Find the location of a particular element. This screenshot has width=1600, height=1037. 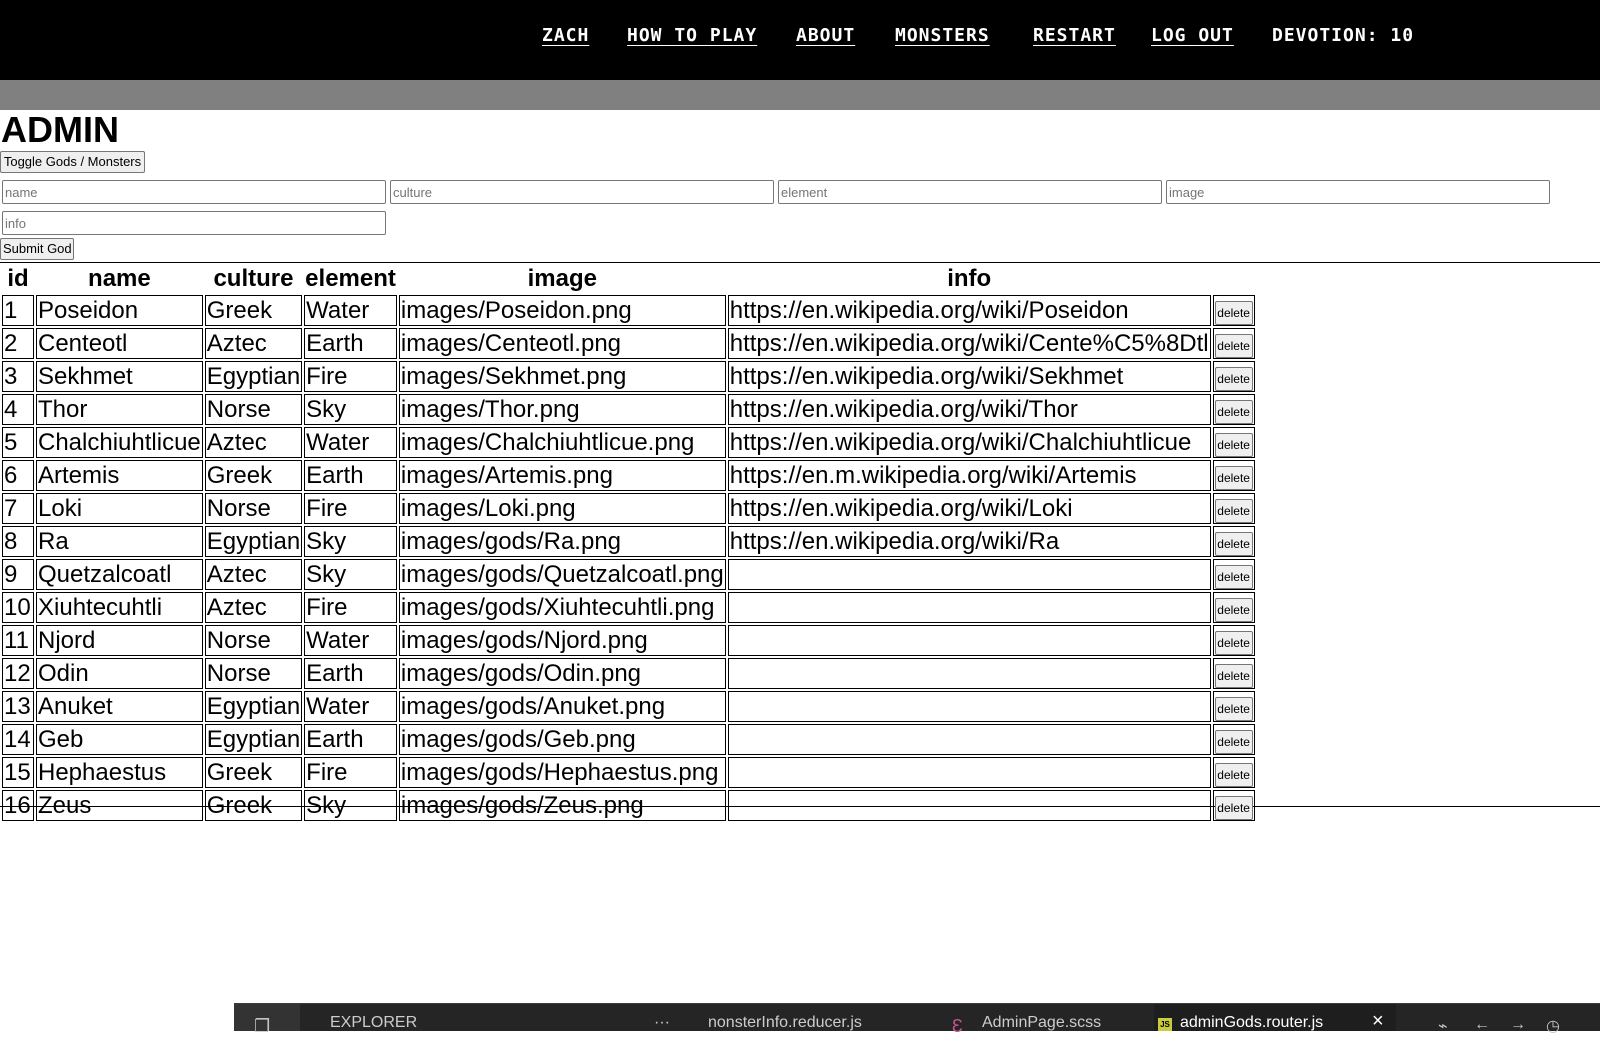

nav-user-link: ZACH is located at coordinates (565, 35).